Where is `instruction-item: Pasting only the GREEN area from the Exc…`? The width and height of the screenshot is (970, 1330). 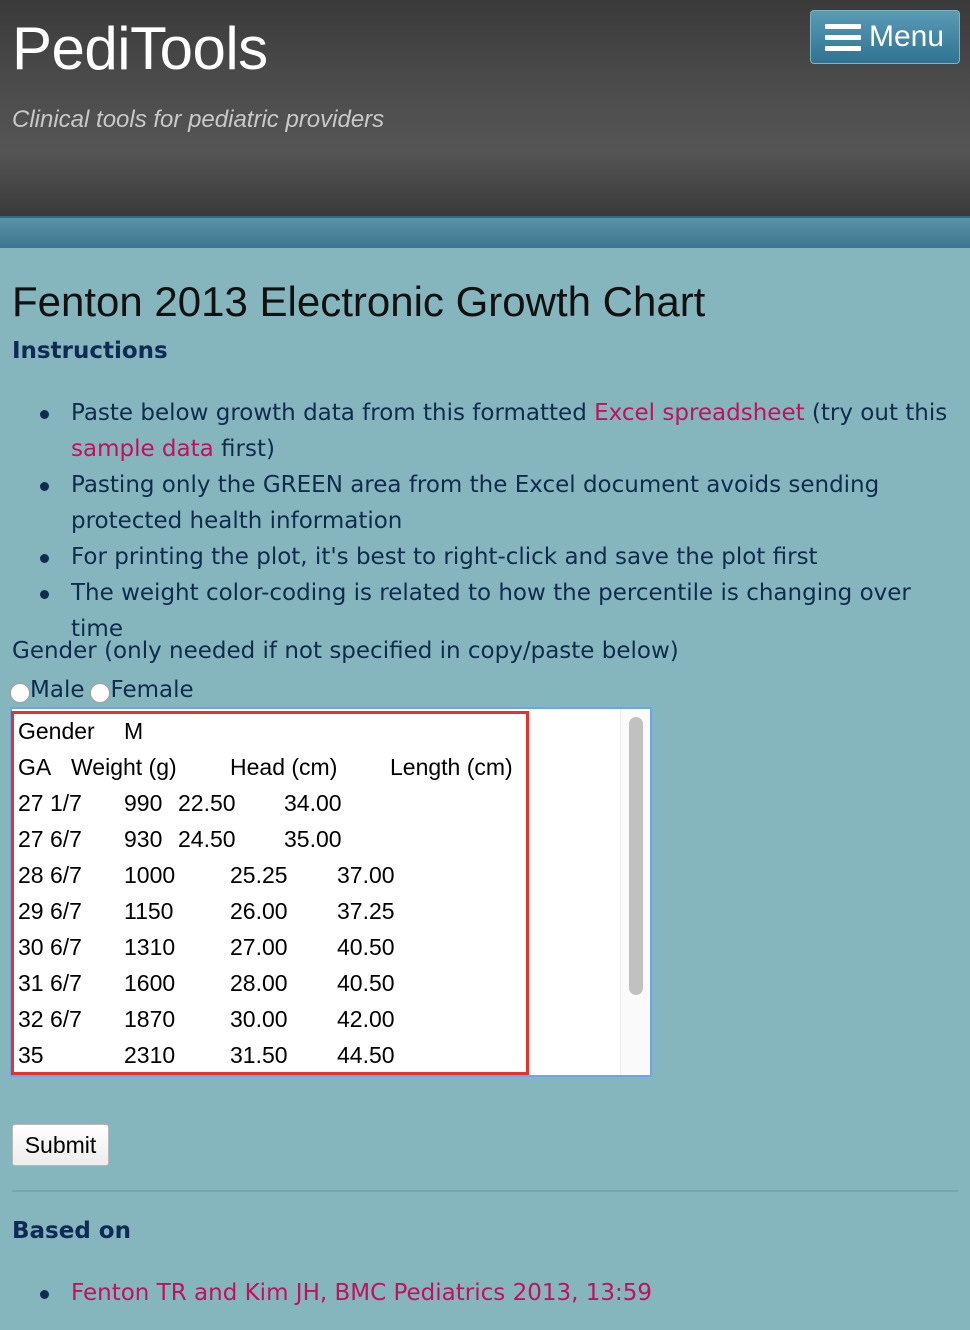
instruction-item: Pasting only the GREEN area from the Exc… is located at coordinates (495, 503).